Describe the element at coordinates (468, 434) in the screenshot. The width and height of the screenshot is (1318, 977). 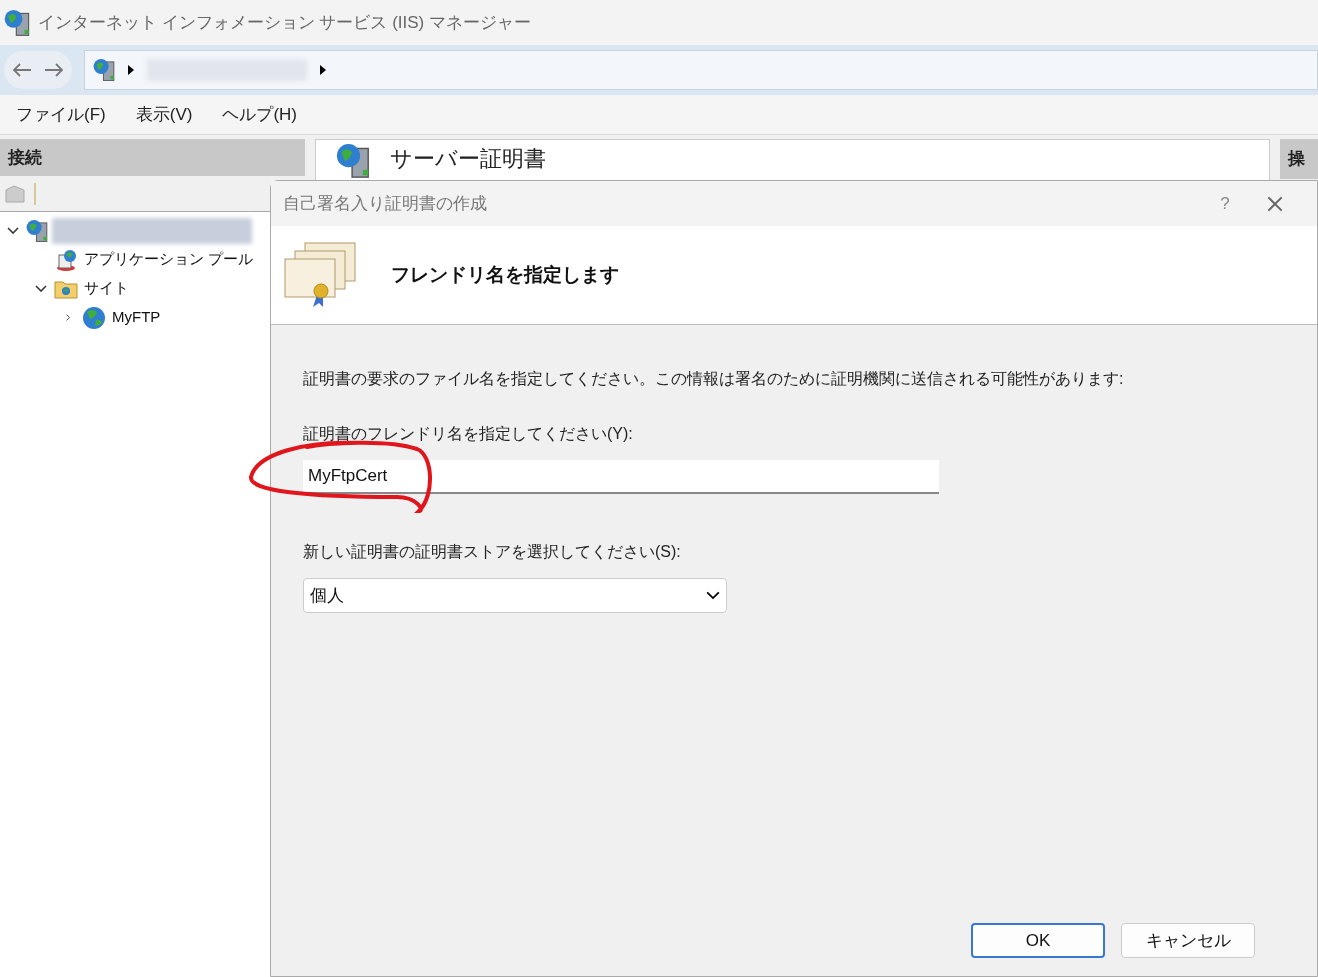
I see `field-label: 証明書のフレンドリ名を指定してください(Y):` at that location.